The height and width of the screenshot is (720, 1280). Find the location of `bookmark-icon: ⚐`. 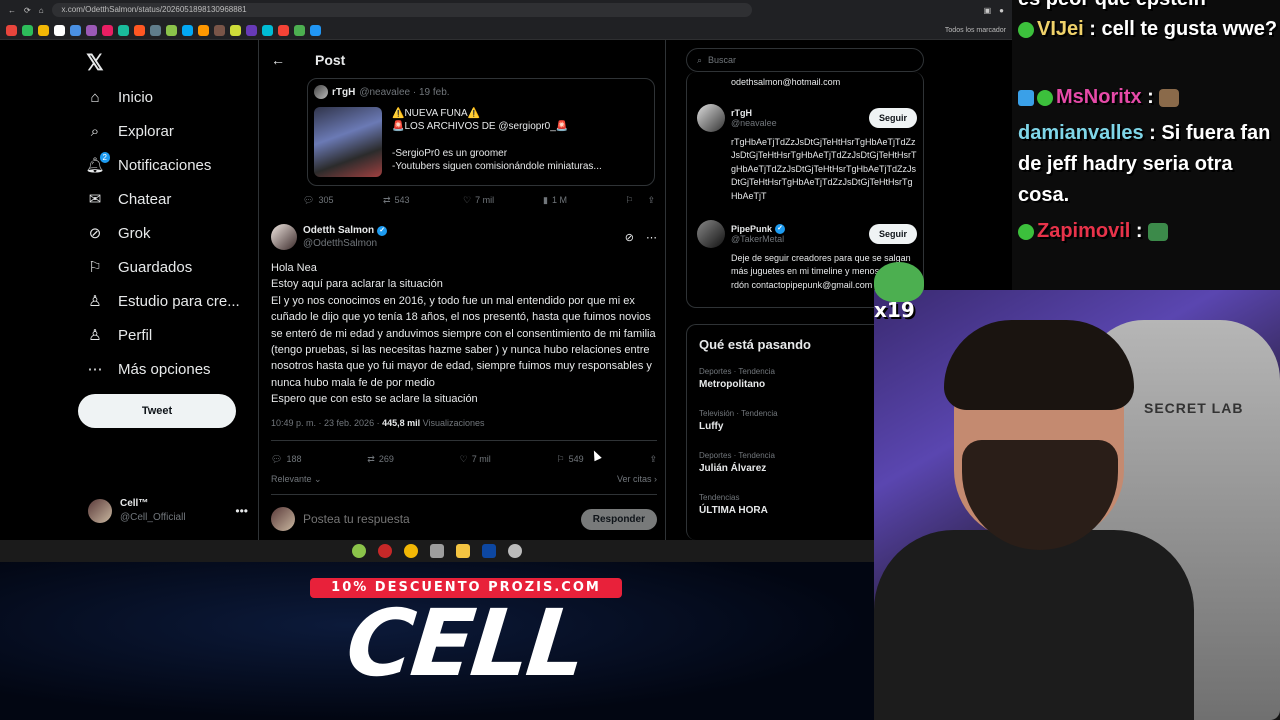

bookmark-icon: ⚐ is located at coordinates (629, 200).